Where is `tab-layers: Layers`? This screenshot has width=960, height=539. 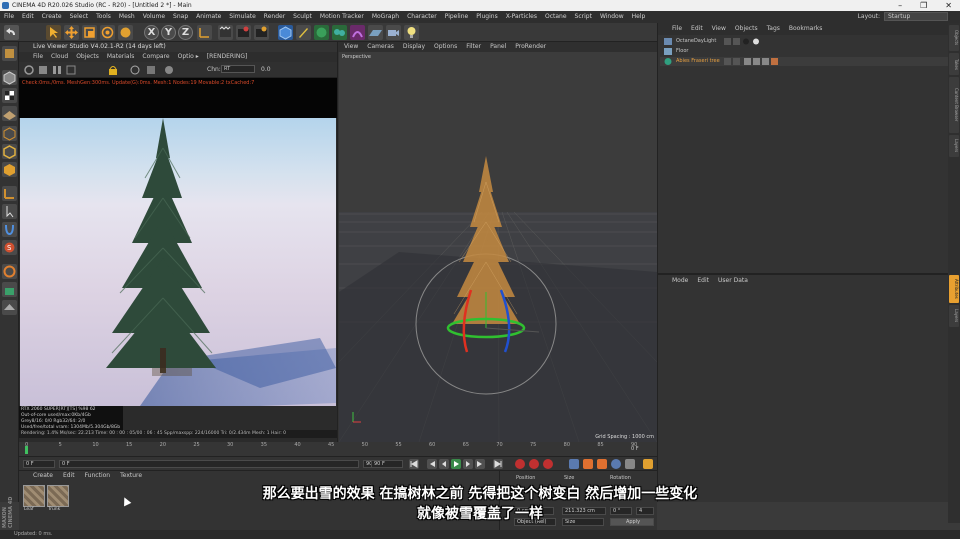 tab-layers: Layers is located at coordinates (954, 316).